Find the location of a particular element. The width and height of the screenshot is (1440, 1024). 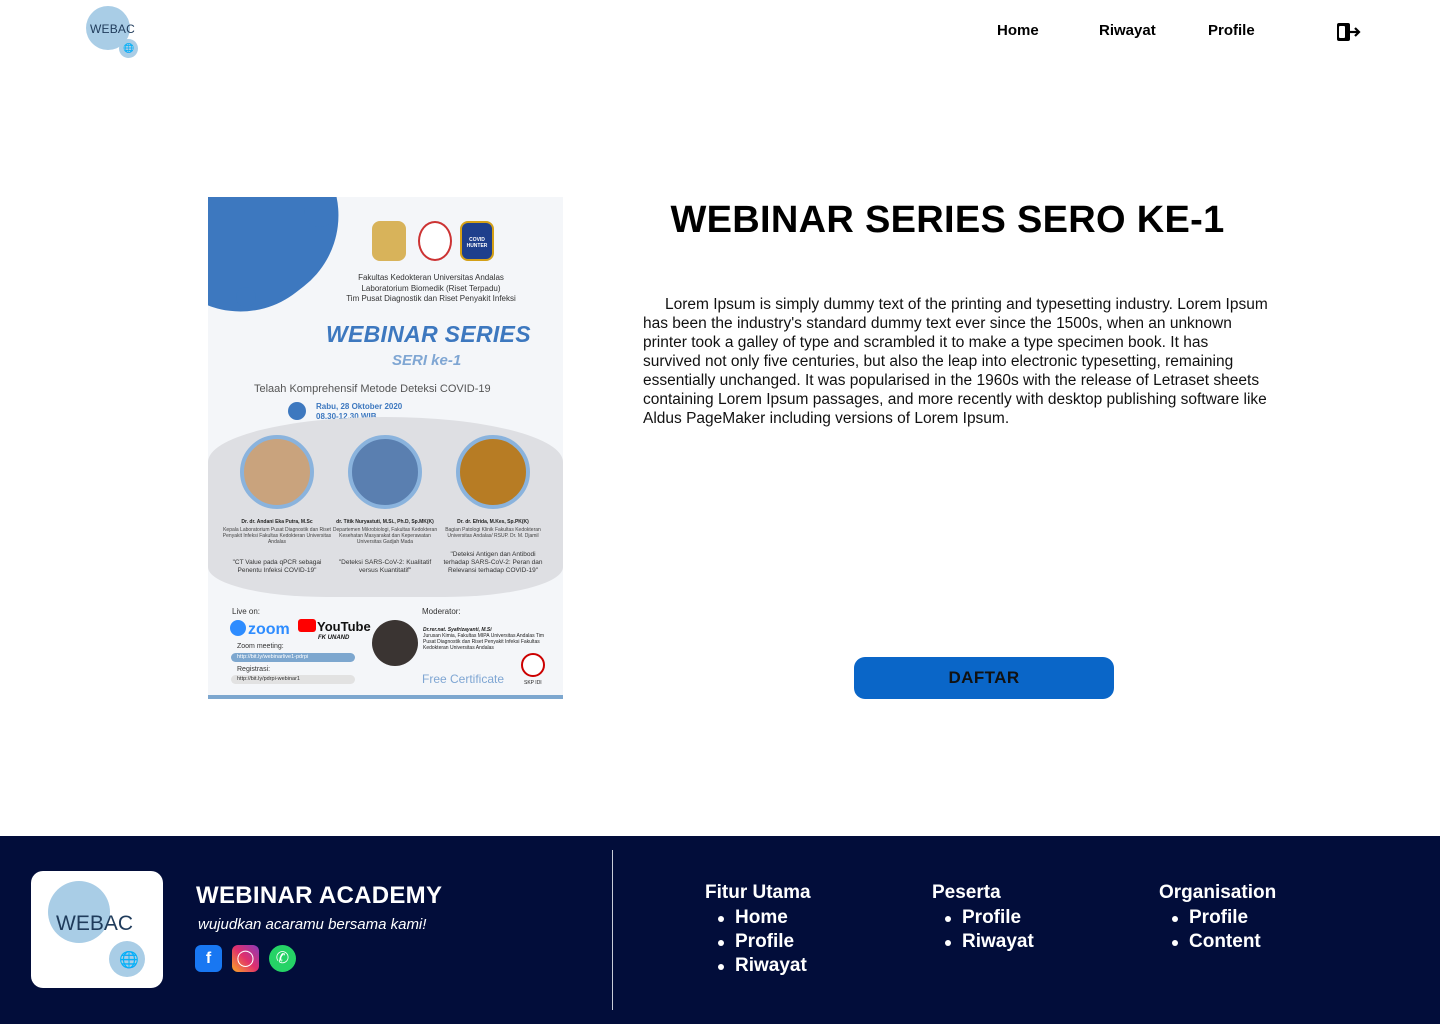

whatsapp-icon: ✆ is located at coordinates (282, 958).